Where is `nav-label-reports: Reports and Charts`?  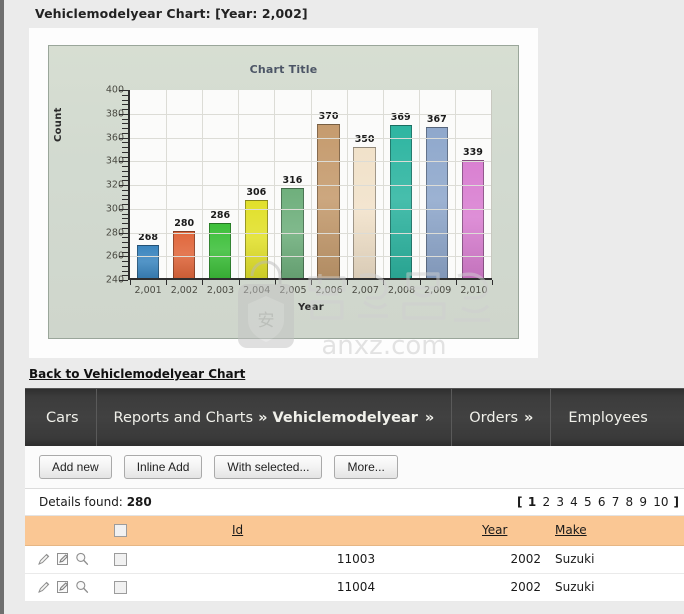
nav-label-reports: Reports and Charts is located at coordinates (183, 417).